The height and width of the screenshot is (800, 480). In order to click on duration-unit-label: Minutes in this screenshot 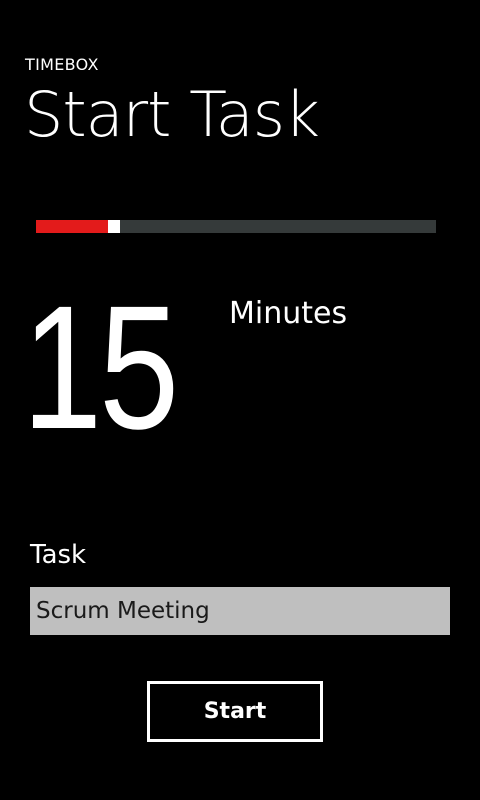, I will do `click(288, 313)`.